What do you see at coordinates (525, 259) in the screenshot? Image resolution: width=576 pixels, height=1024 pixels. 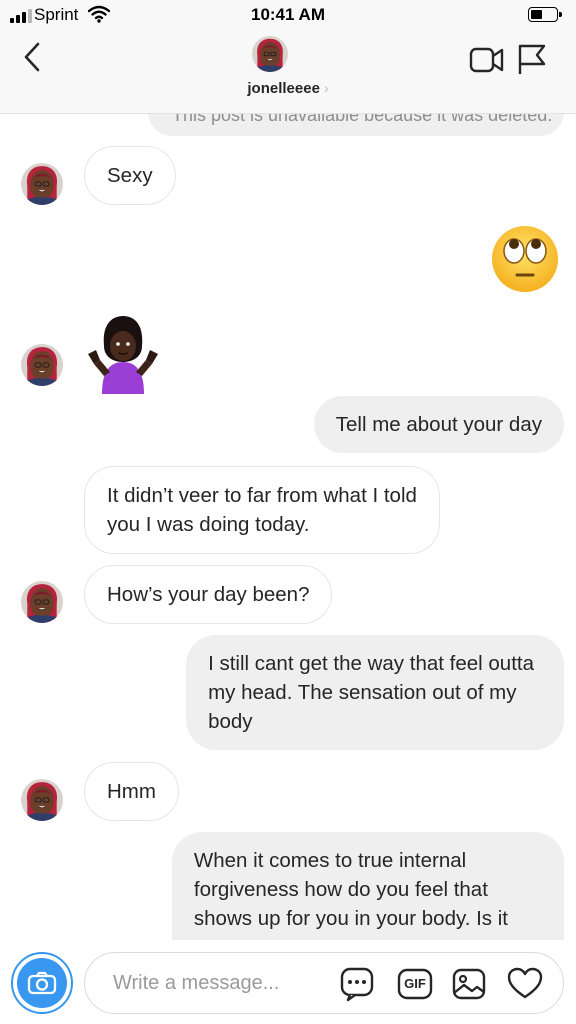 I see `rolling-eyes-emoji` at bounding box center [525, 259].